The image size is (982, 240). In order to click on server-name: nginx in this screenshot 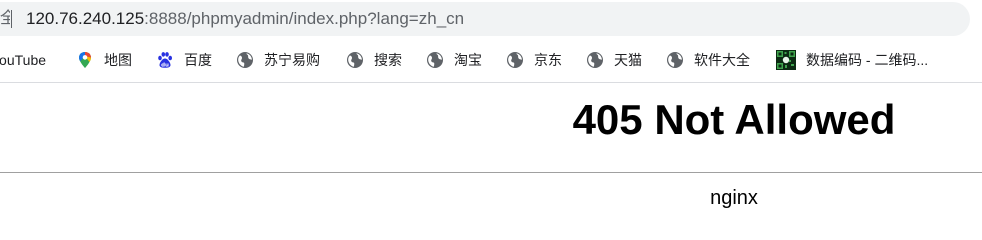, I will do `click(734, 198)`.